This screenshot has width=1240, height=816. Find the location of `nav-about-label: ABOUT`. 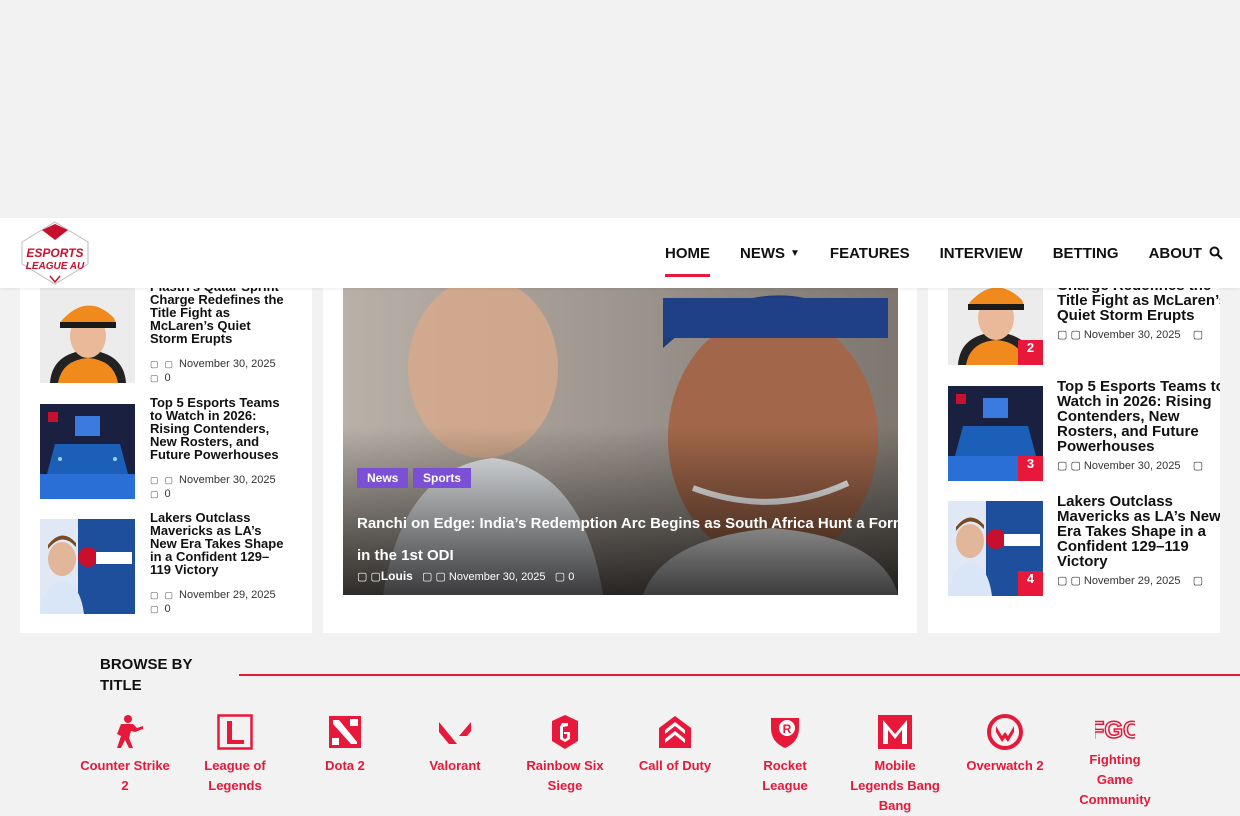

nav-about-label: ABOUT is located at coordinates (1175, 253).